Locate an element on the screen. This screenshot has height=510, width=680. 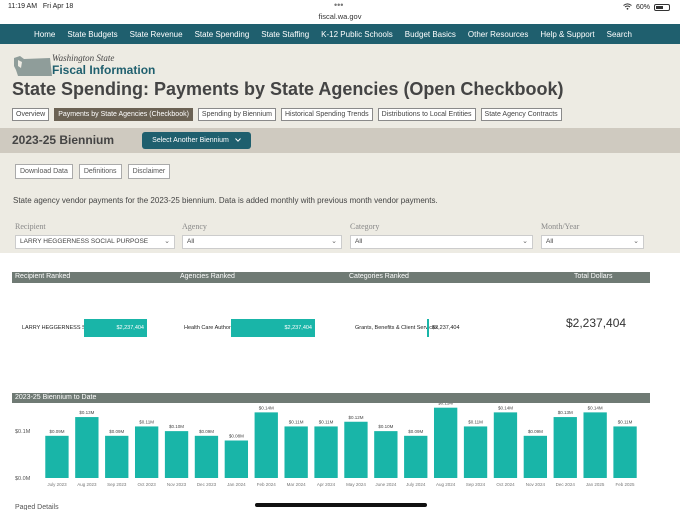
disclaimer-button: Disclaimer is located at coordinates (149, 171).